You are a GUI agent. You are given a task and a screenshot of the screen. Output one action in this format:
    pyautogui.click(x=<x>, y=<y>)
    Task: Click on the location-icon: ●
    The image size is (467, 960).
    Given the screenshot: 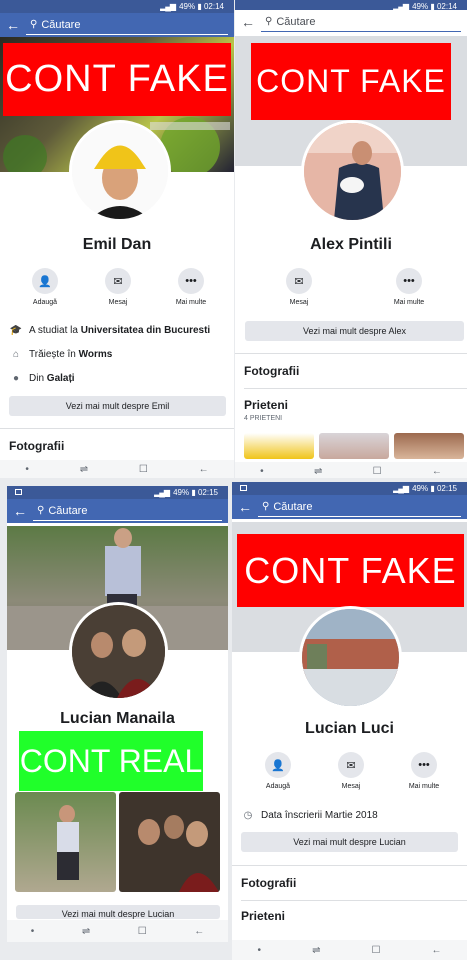 What is the action you would take?
    pyautogui.click(x=16, y=378)
    